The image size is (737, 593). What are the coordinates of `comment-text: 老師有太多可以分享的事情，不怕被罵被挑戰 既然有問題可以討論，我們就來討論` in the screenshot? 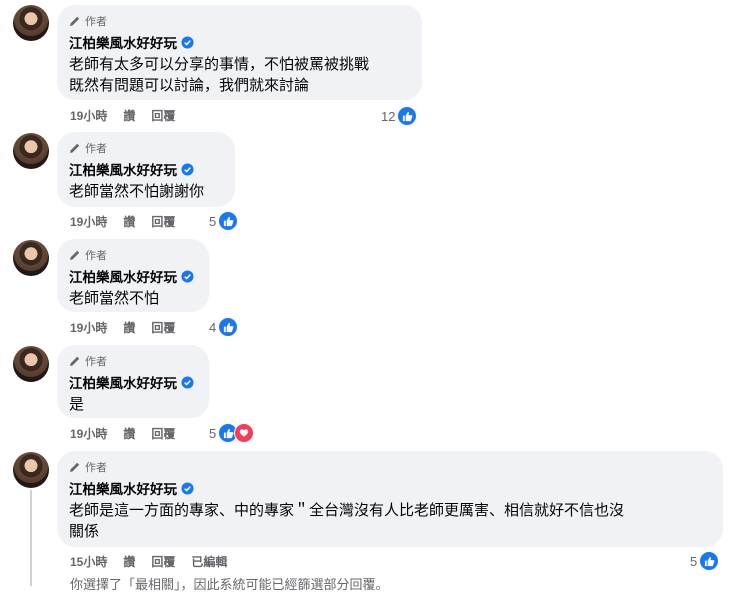 It's located at (219, 75).